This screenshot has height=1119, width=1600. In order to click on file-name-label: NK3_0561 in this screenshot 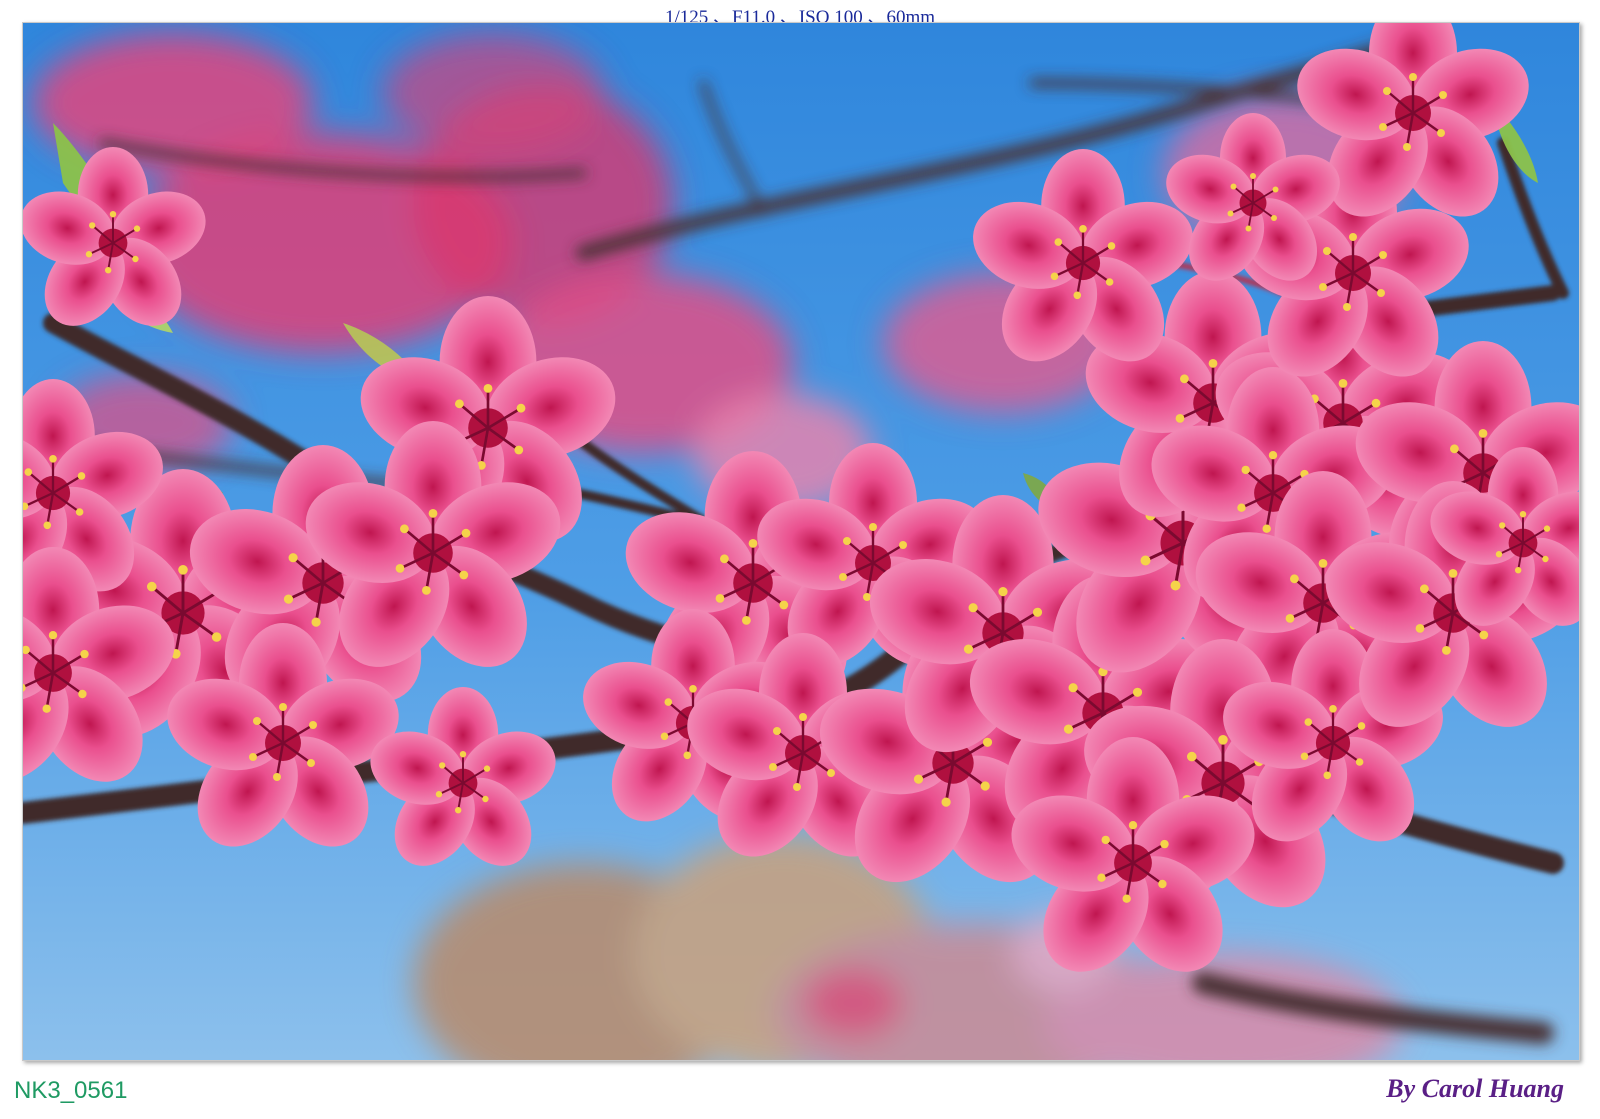, I will do `click(71, 1090)`.